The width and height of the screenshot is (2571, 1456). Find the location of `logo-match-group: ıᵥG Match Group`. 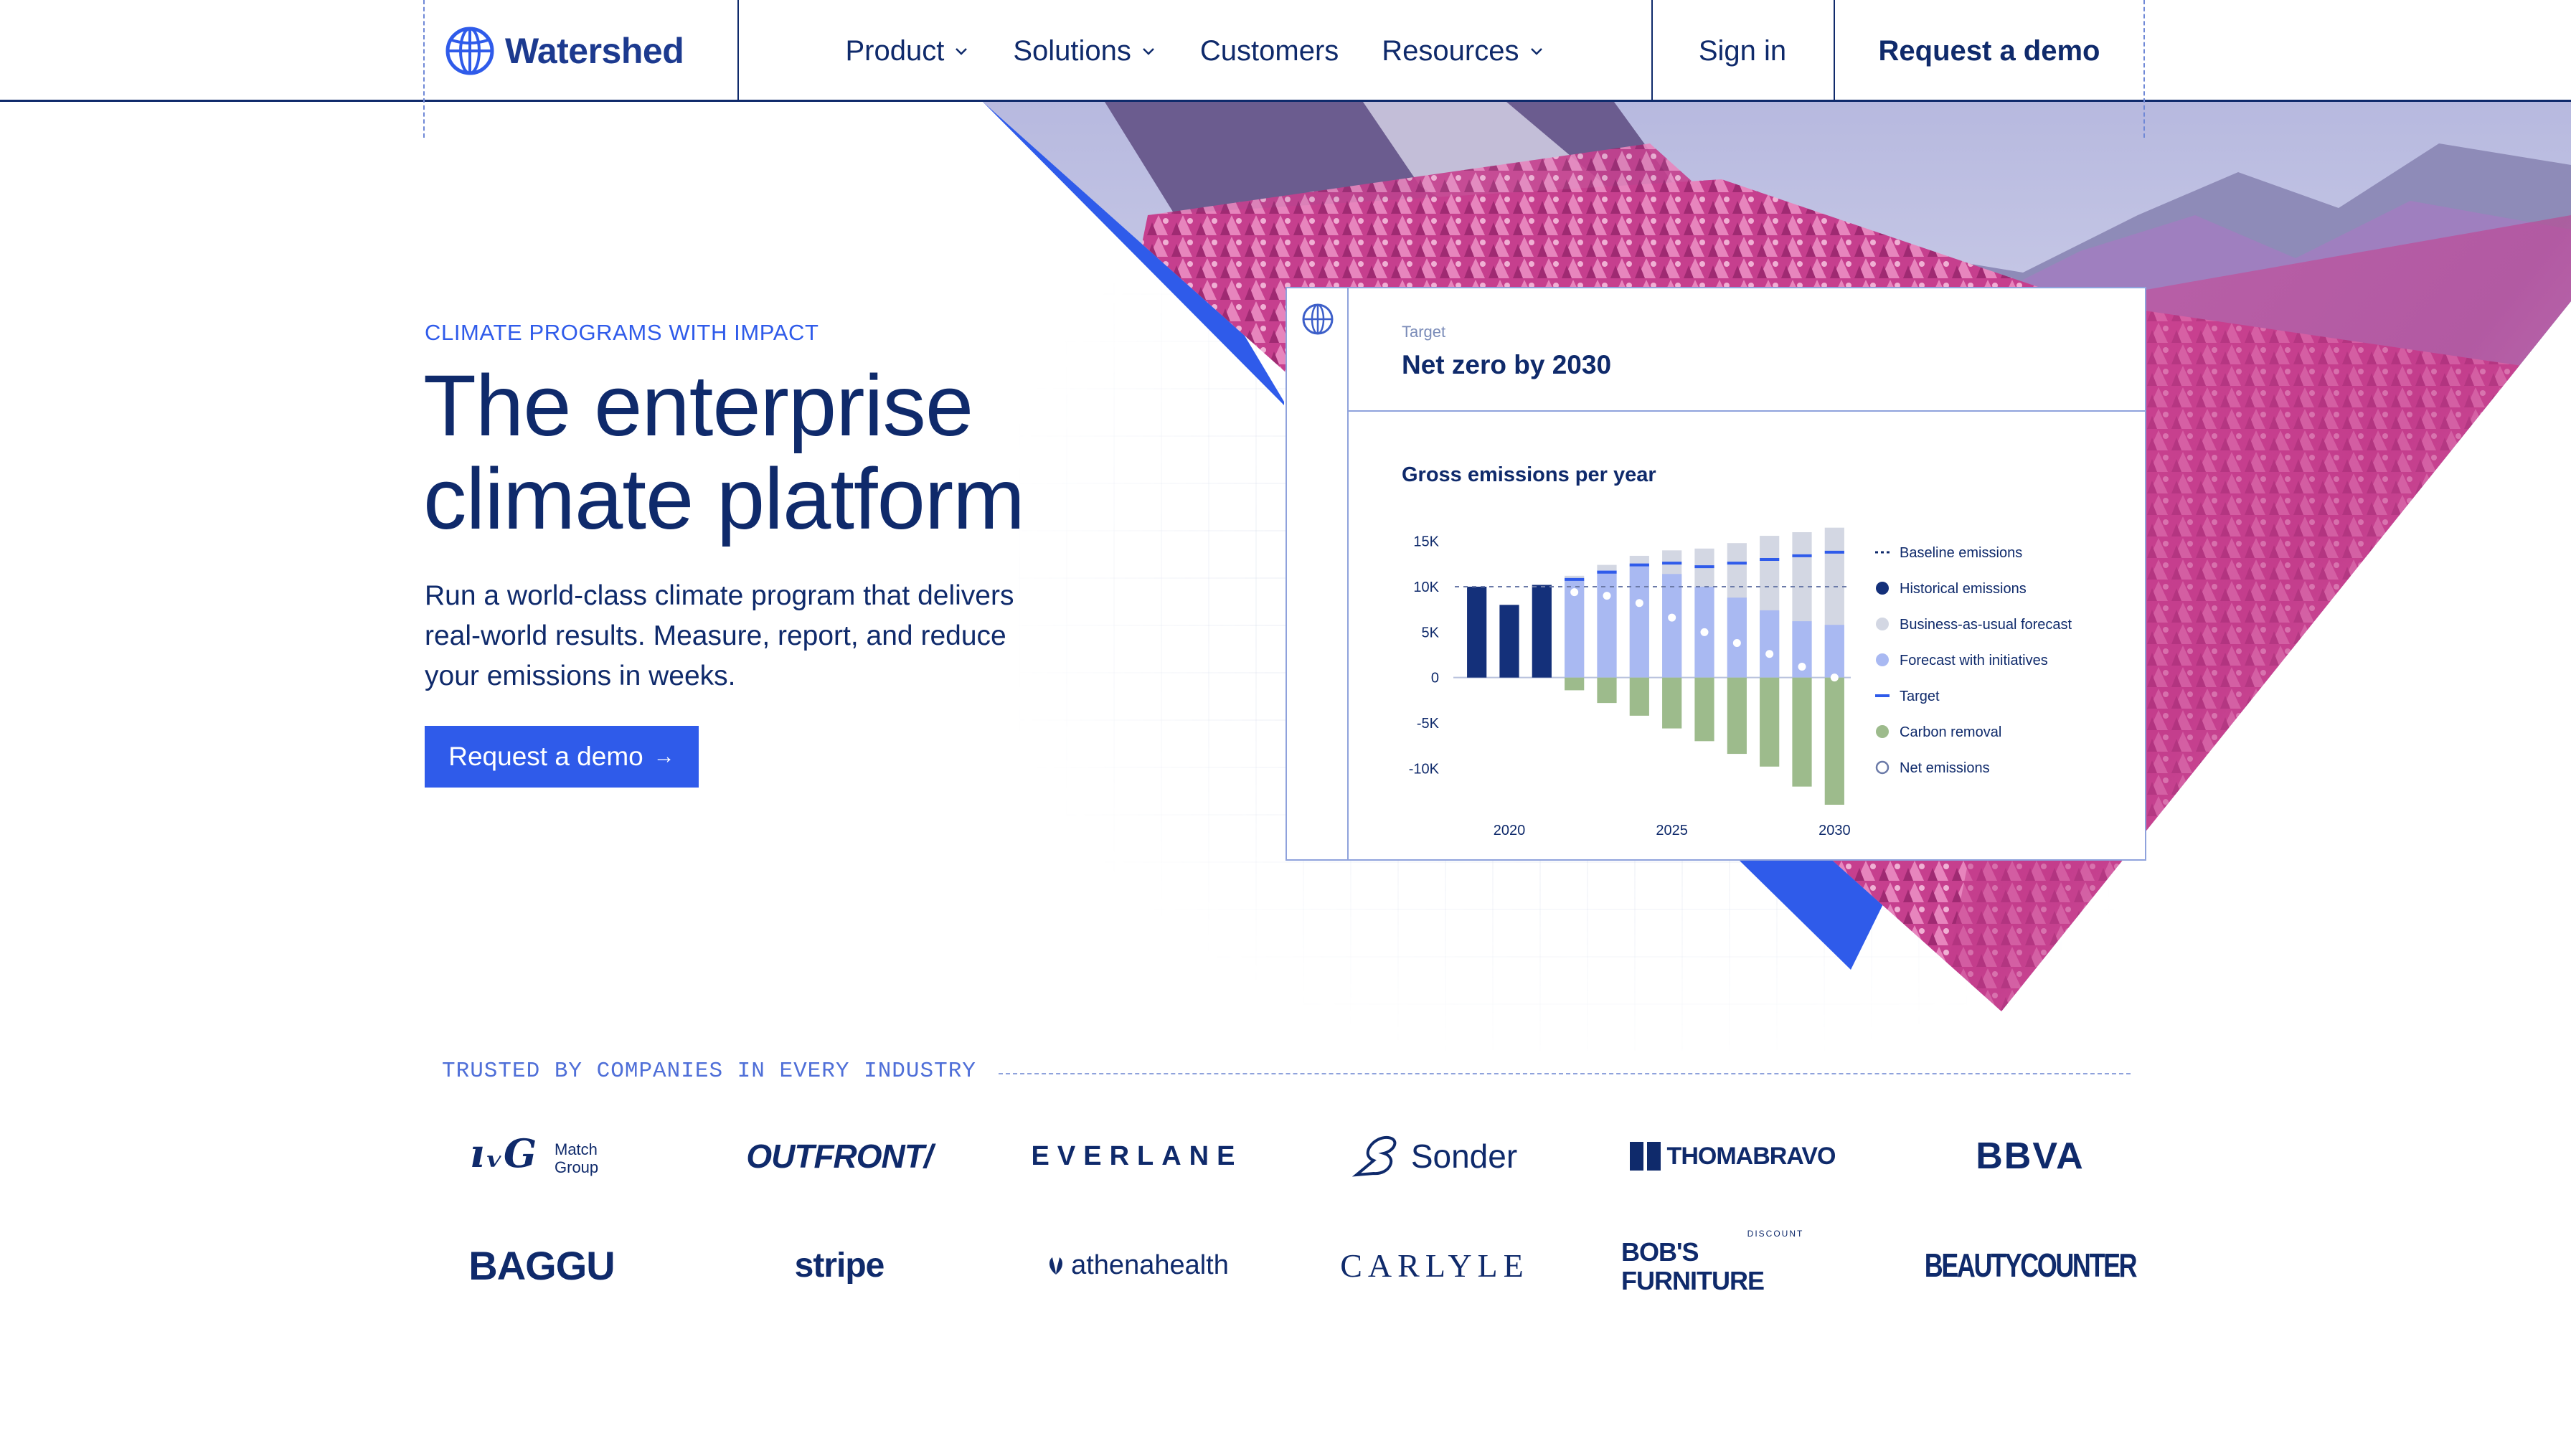

logo-match-group: ıᵥG Match Group is located at coordinates (541, 1156).